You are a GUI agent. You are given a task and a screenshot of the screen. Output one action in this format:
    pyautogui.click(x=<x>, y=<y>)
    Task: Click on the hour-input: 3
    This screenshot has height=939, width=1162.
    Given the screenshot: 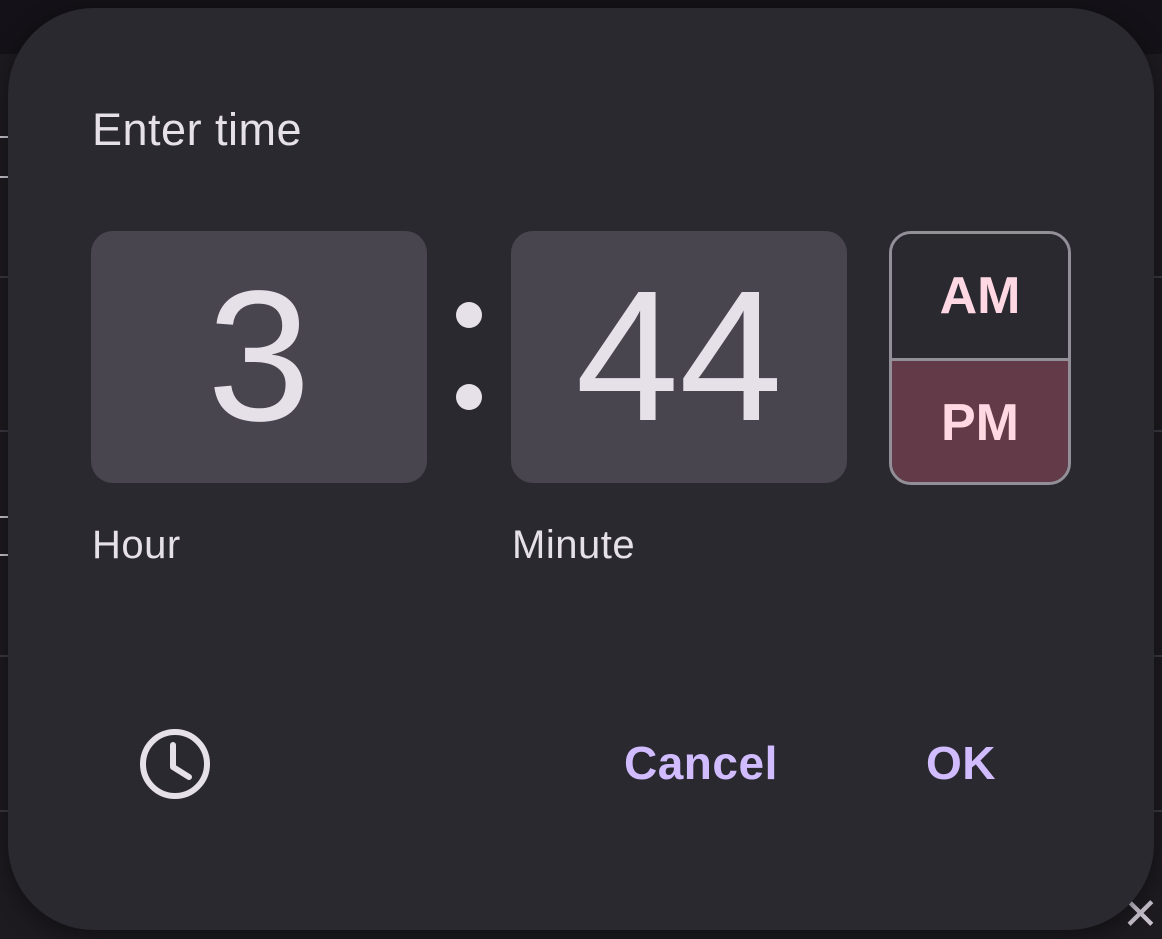 What is the action you would take?
    pyautogui.click(x=259, y=357)
    